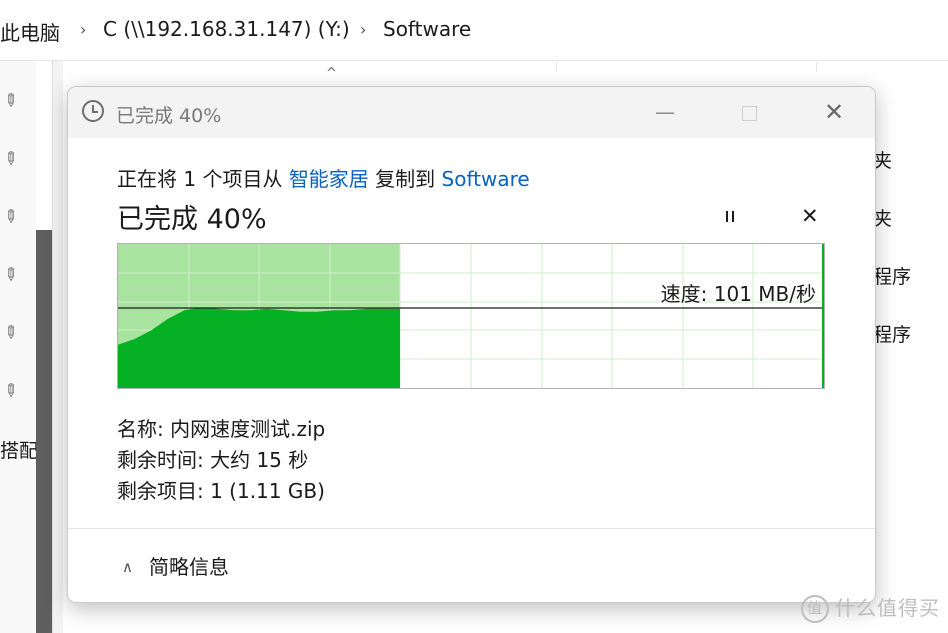  I want to click on clock-icon, so click(93, 111).